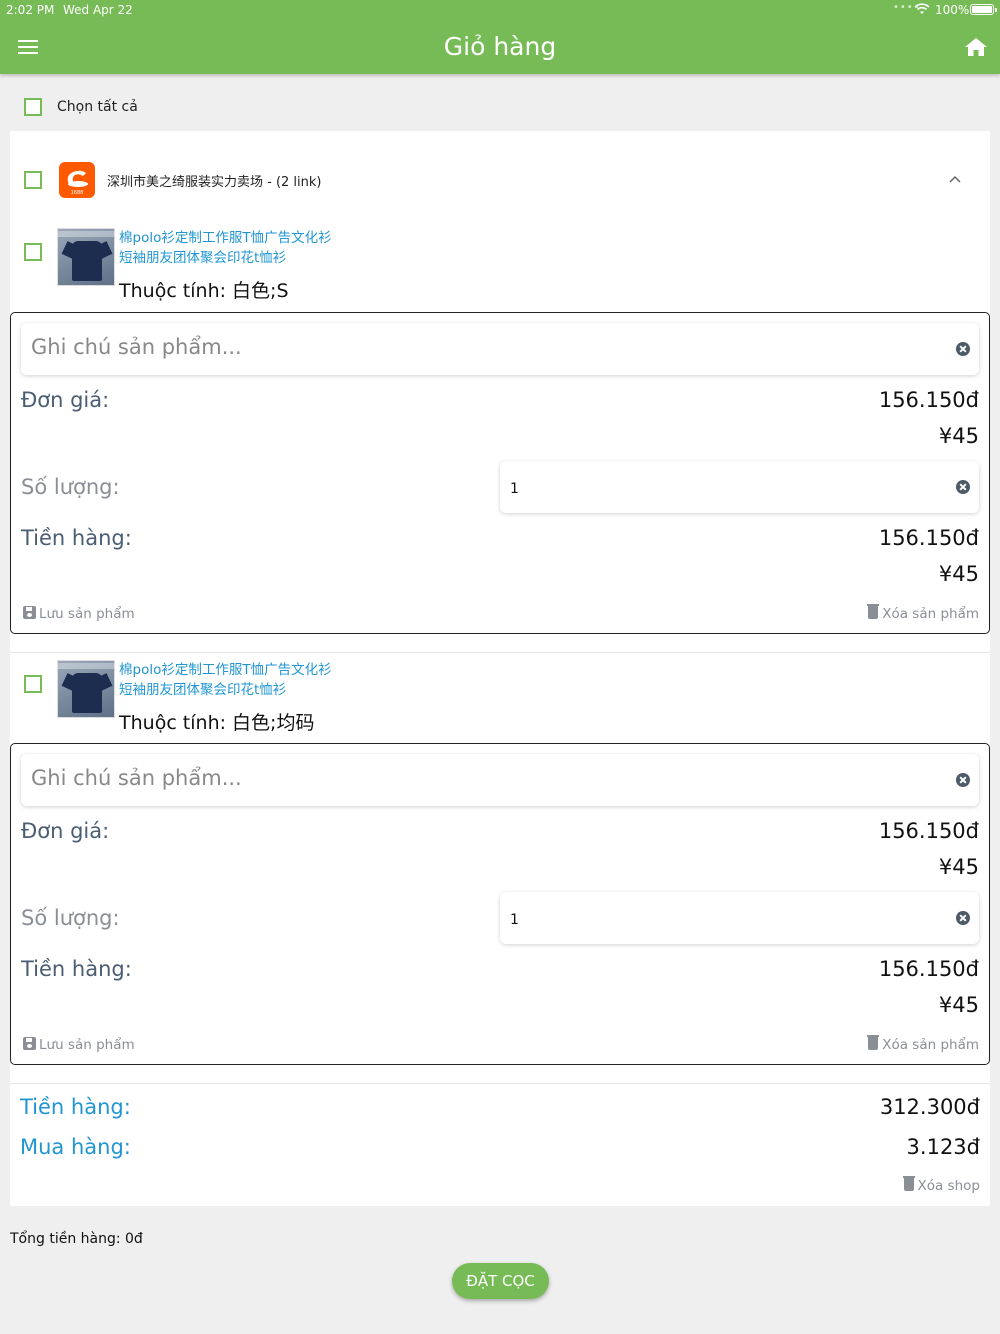 This screenshot has width=1000, height=1334. I want to click on deposit-button: ĐẶT CỌC, so click(500, 1281).